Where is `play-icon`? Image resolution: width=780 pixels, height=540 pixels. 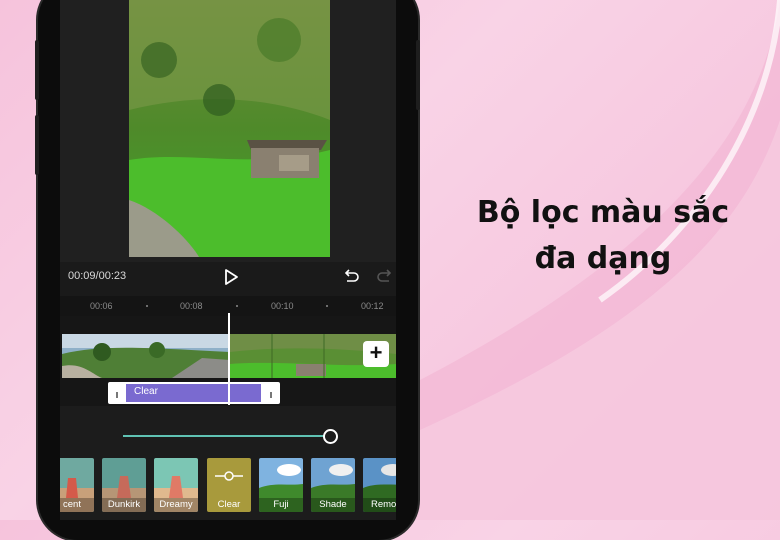
play-icon is located at coordinates (231, 277).